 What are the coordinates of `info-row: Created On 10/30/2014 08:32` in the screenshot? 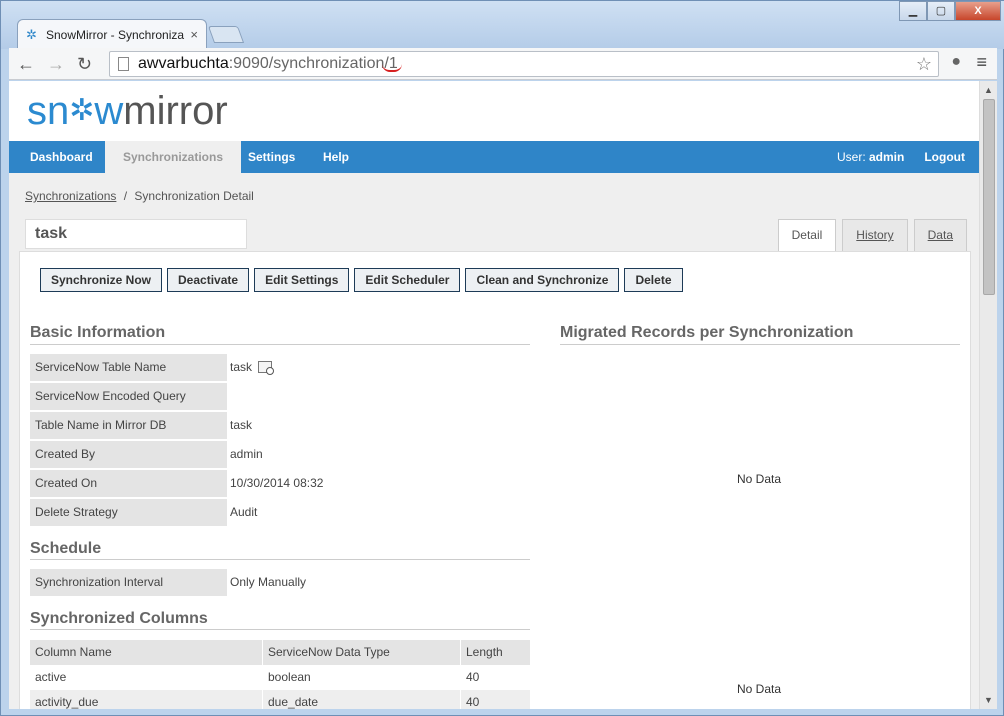 It's located at (280, 483).